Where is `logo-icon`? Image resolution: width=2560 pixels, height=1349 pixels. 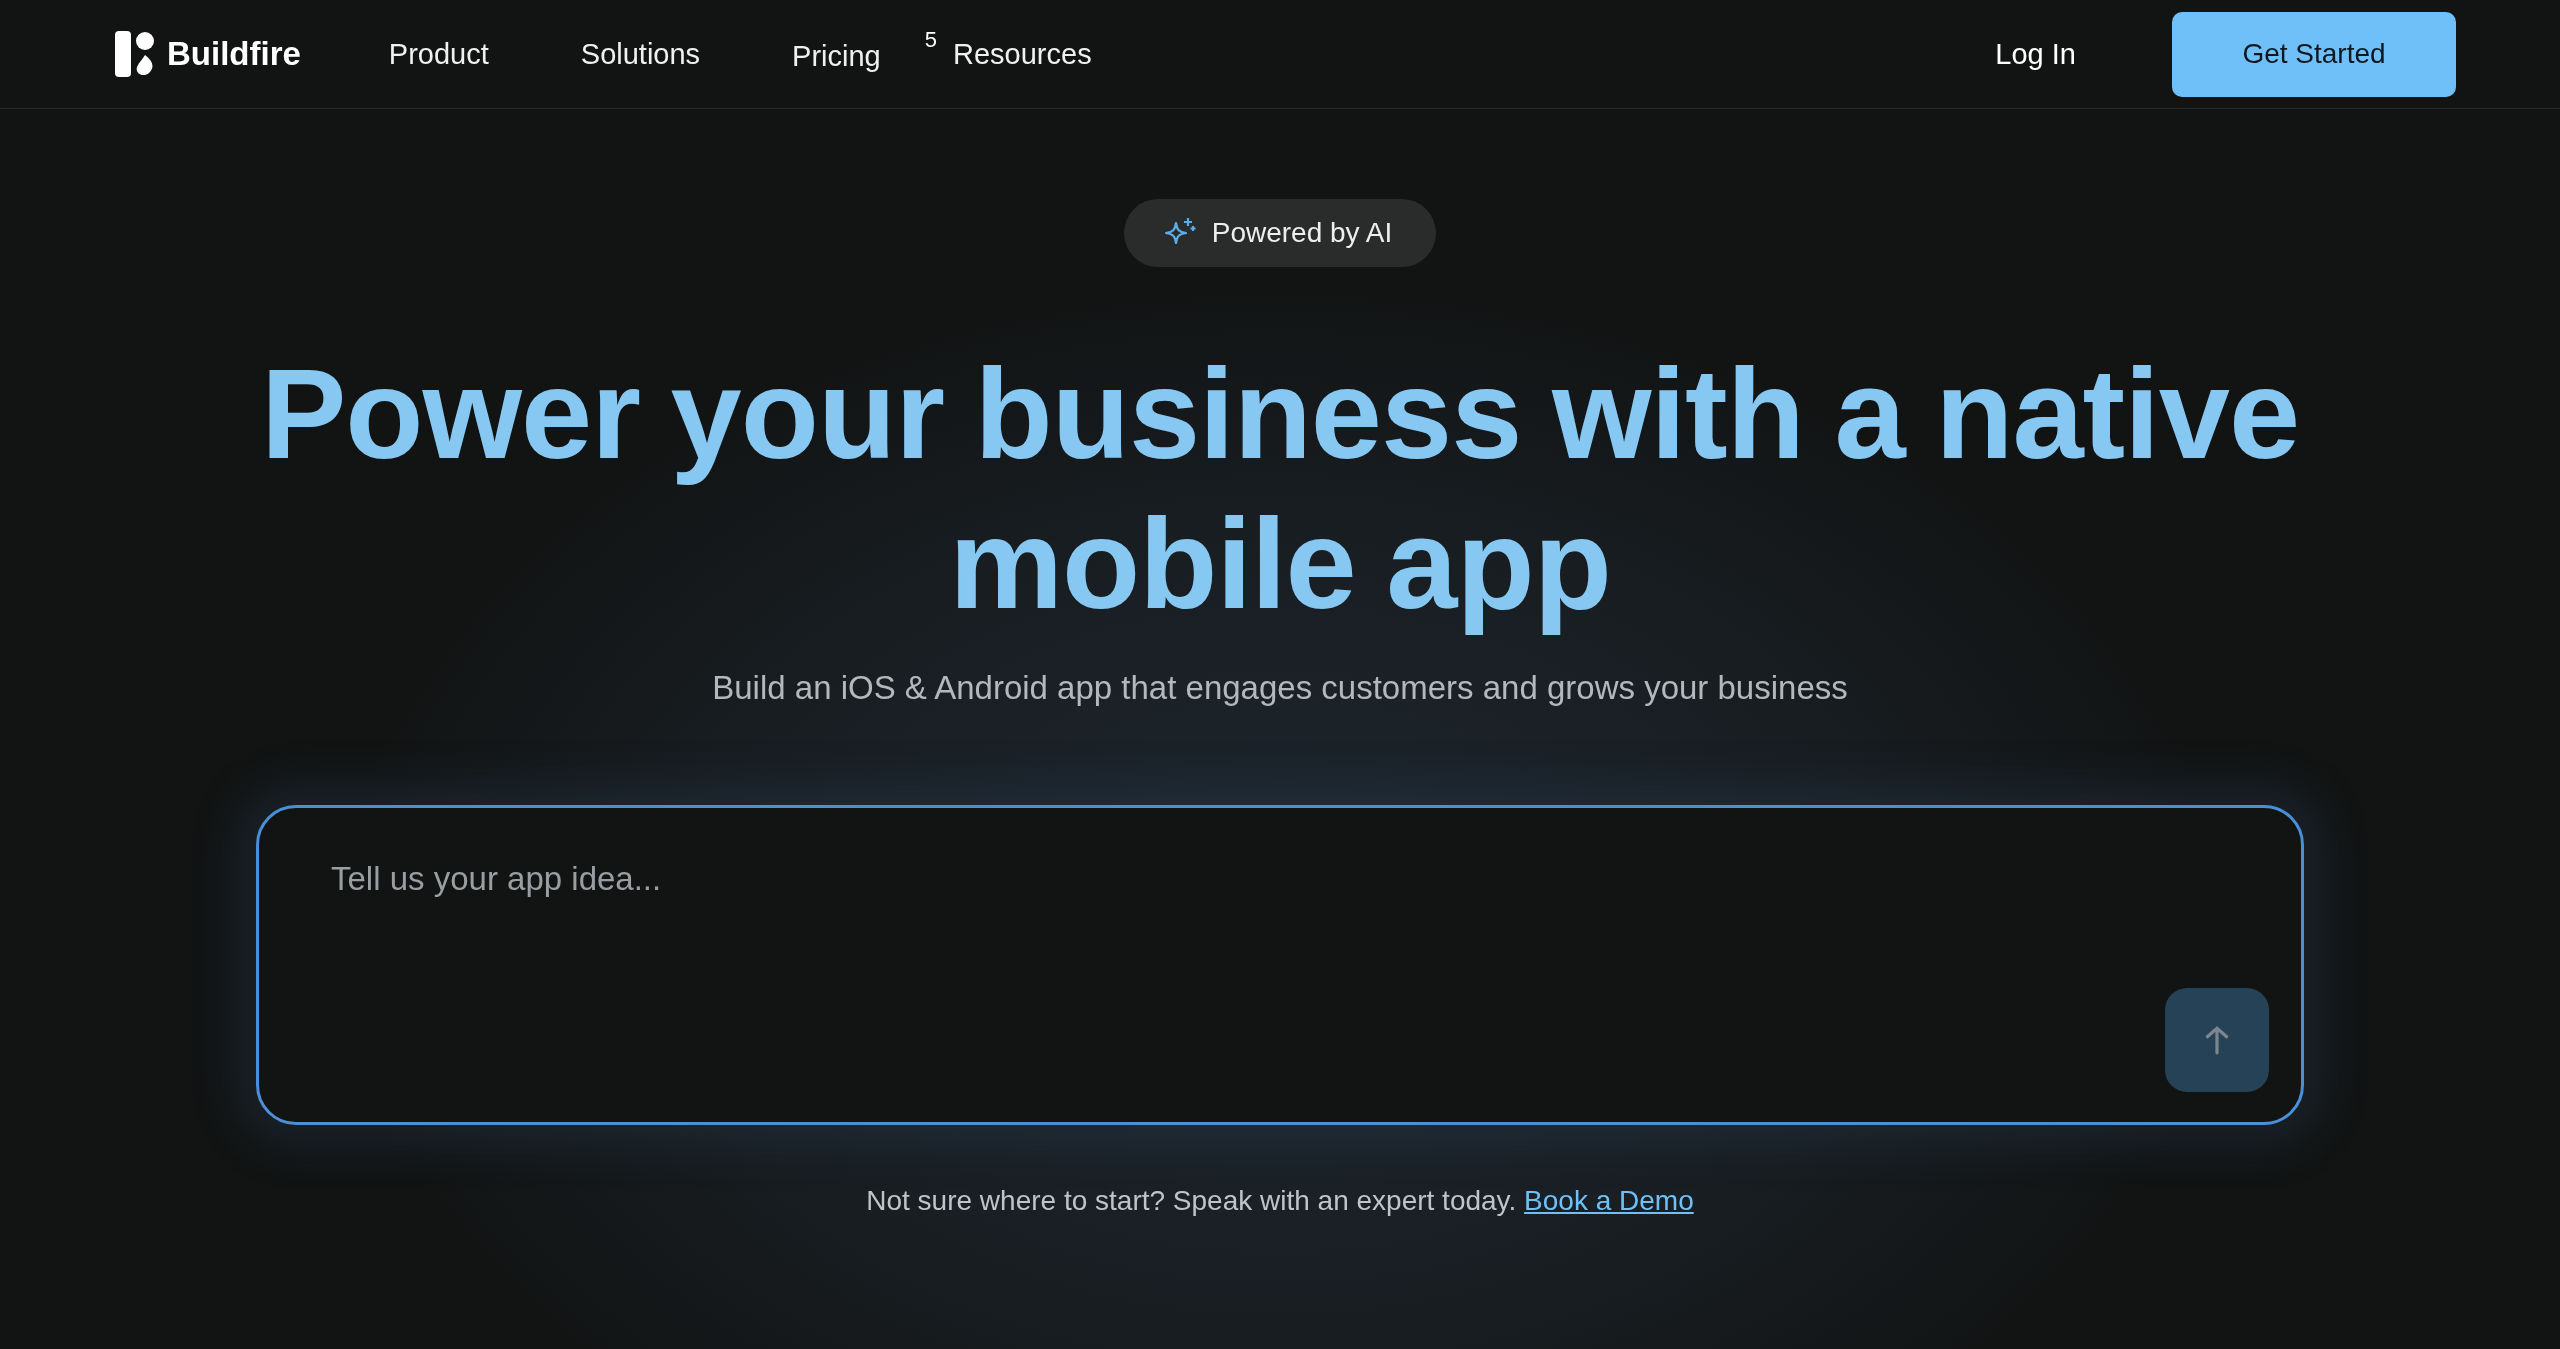 logo-icon is located at coordinates (135, 54).